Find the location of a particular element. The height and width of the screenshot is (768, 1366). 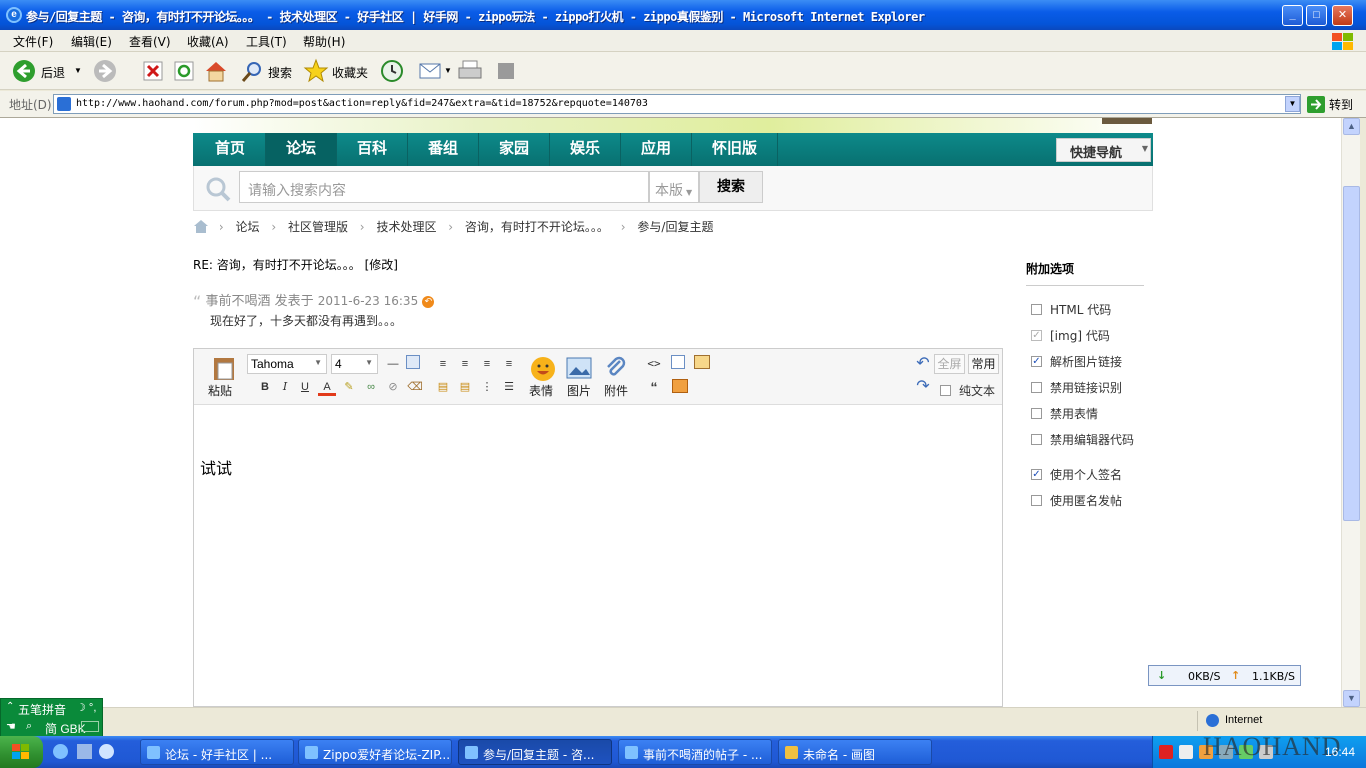

option-use-signature: ✓ 使用个人签名 is located at coordinates (1076, 474).